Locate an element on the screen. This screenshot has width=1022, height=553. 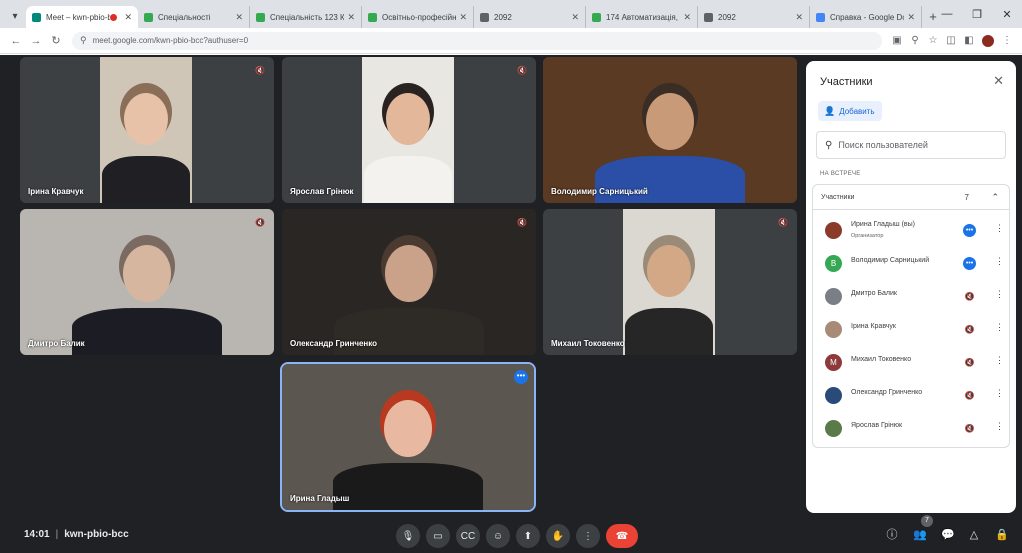
participant-video-tile: Ірина Кравчук 🔇 is located at coordinates (147, 130).